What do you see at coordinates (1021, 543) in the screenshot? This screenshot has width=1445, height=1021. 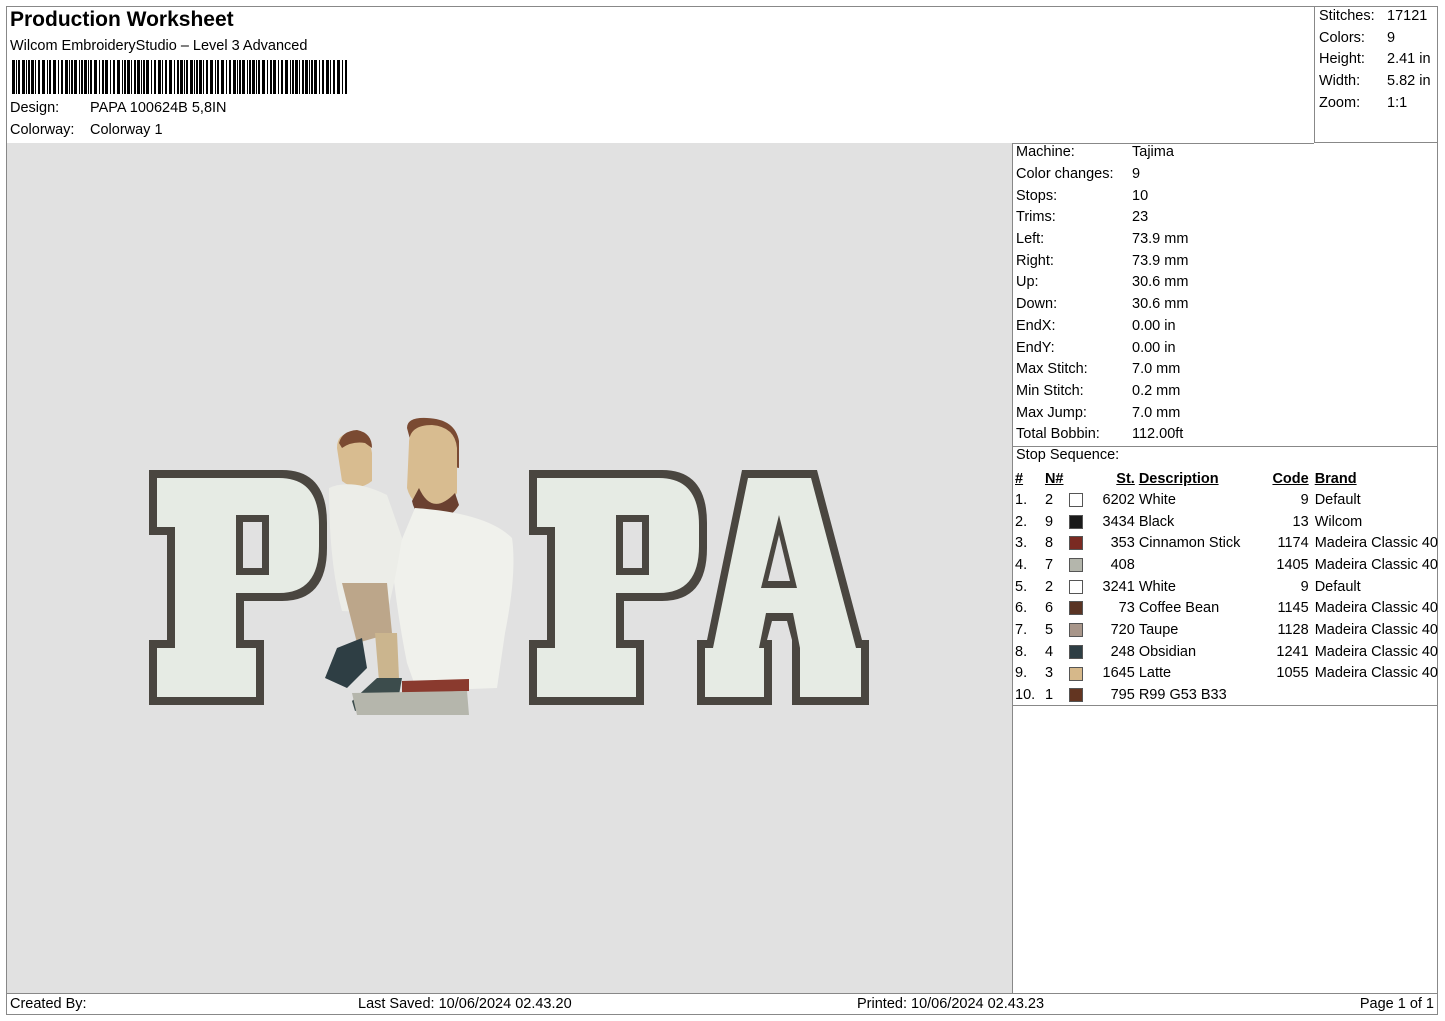 I see `row-number: 3.` at bounding box center [1021, 543].